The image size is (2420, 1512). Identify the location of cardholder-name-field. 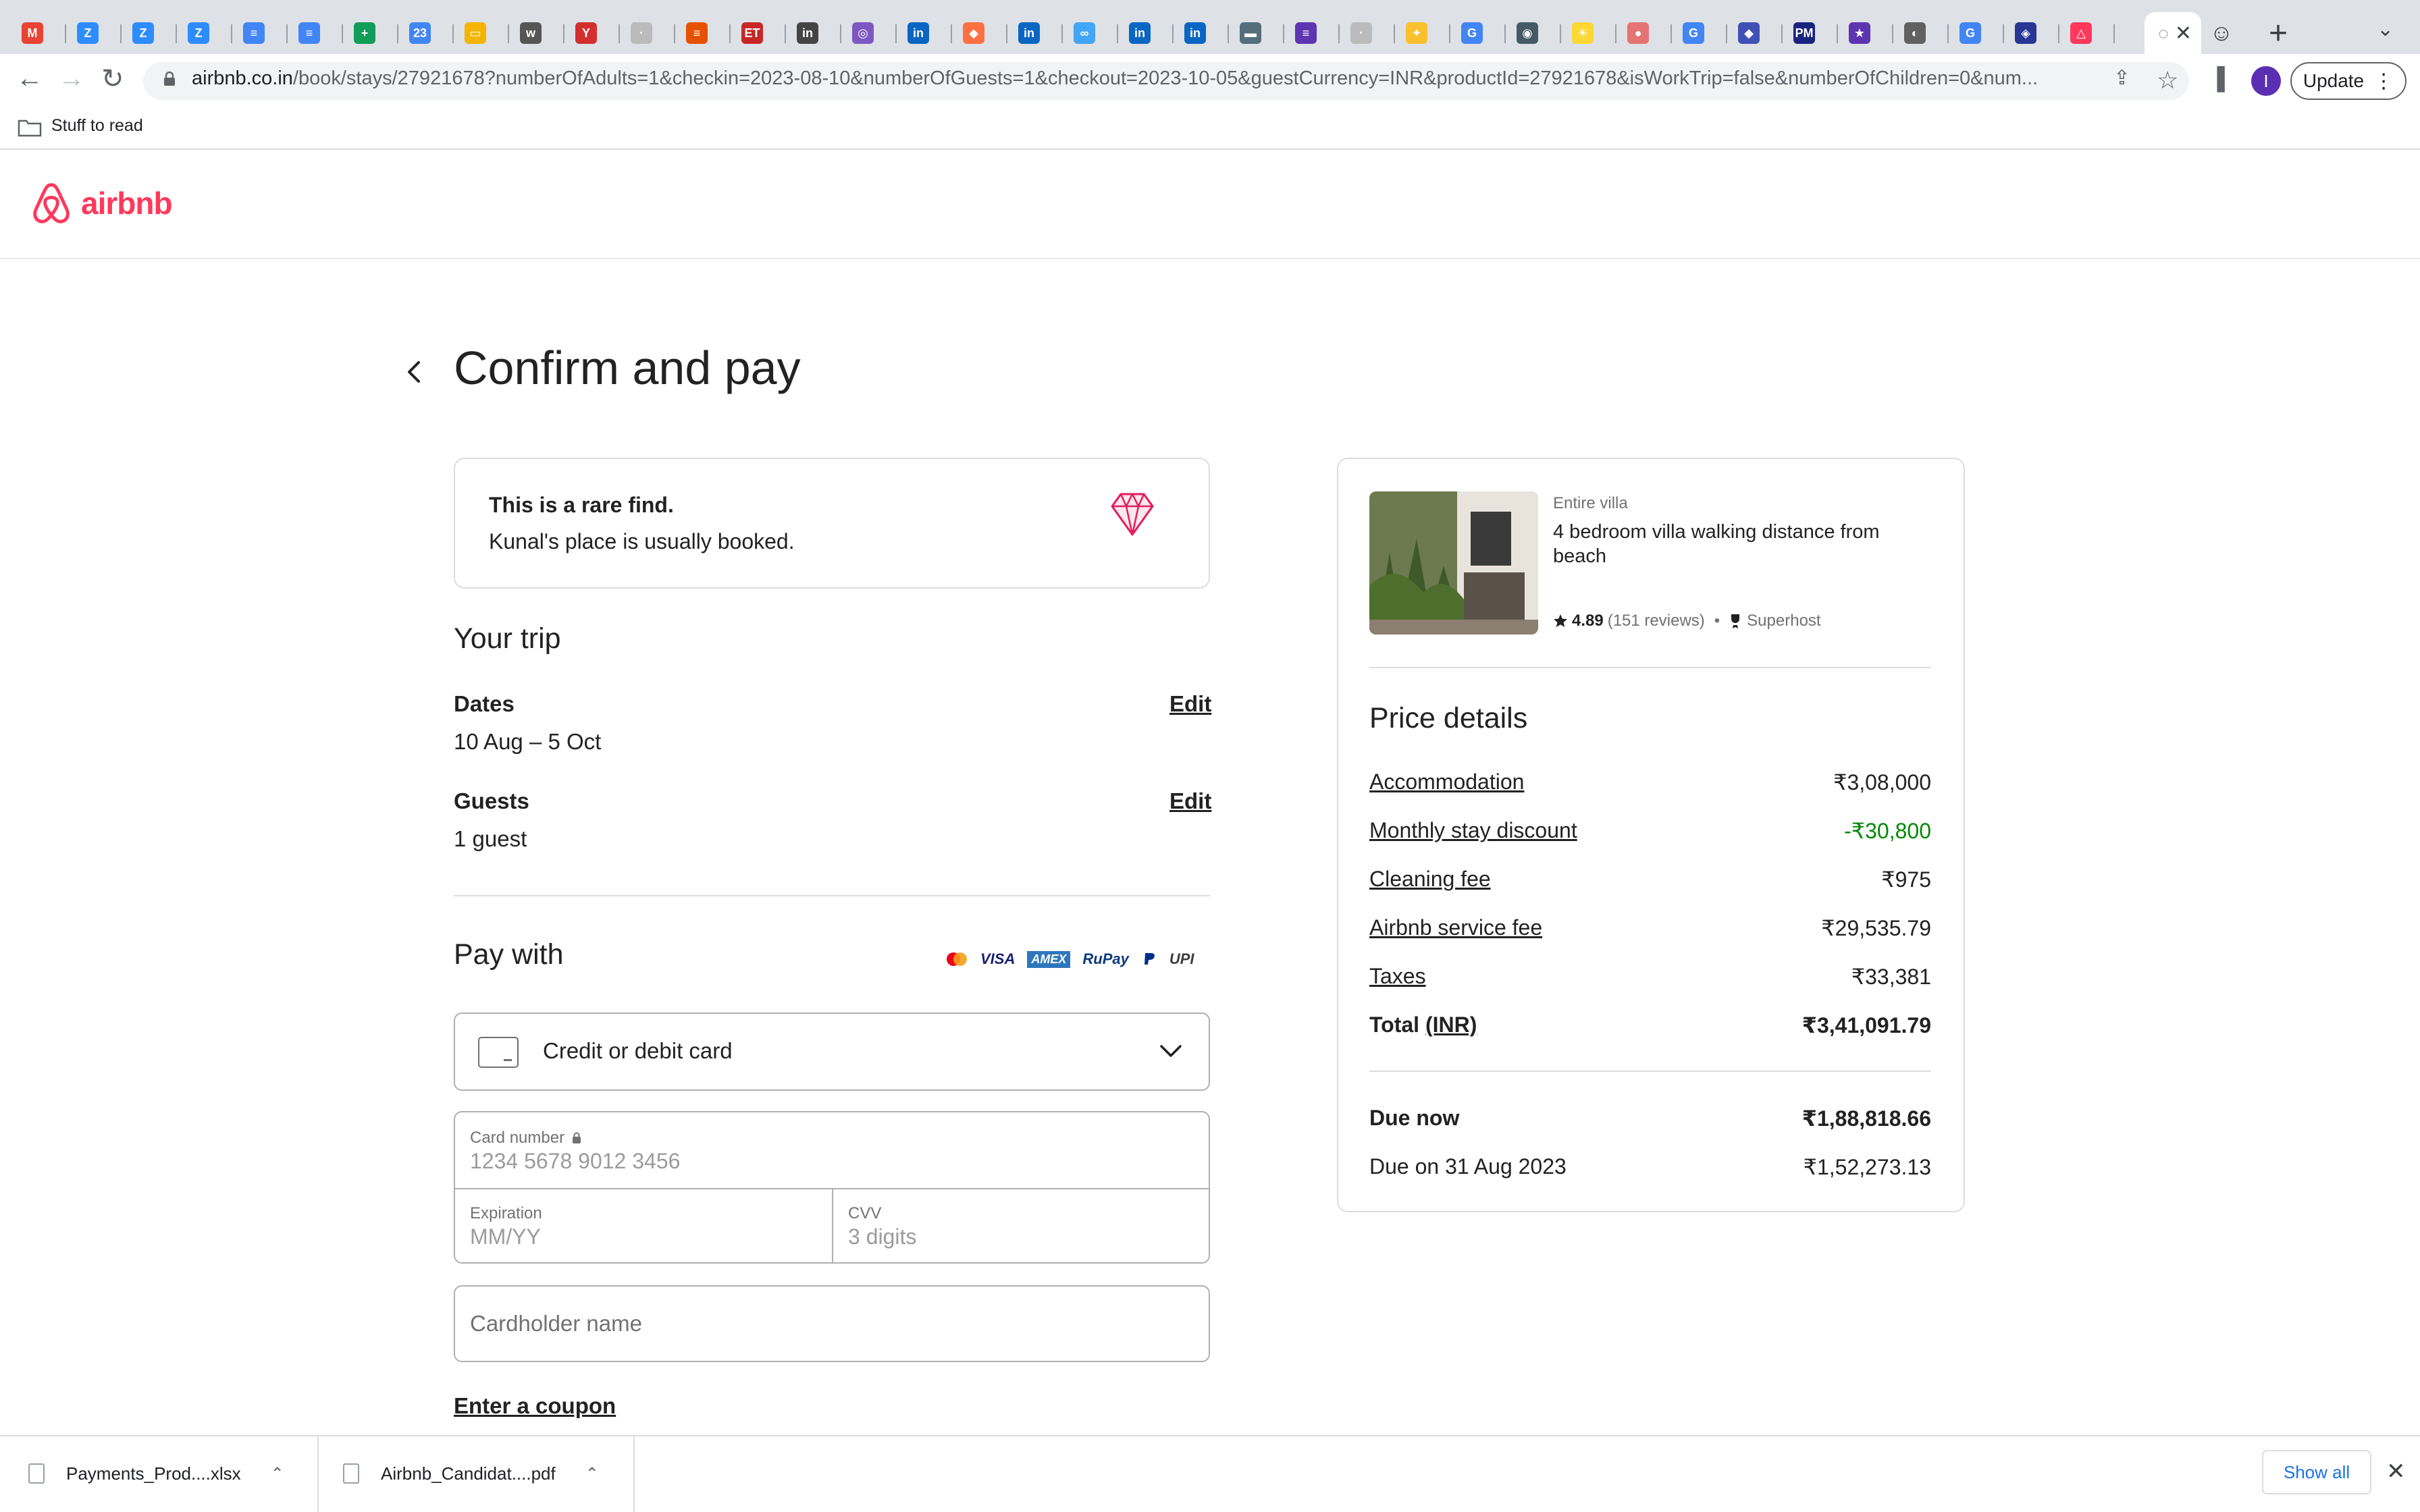
(832, 1323).